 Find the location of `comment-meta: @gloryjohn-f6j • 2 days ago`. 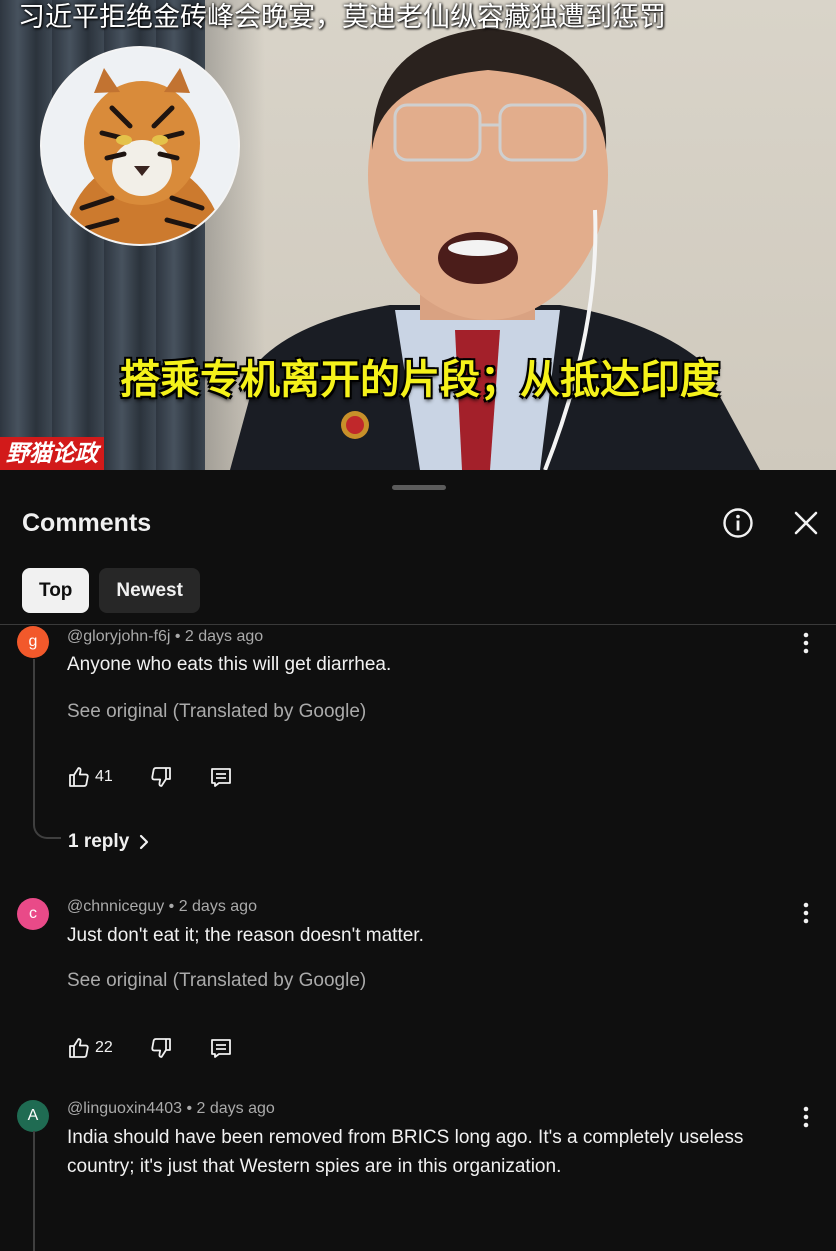

comment-meta: @gloryjohn-f6j • 2 days ago is located at coordinates (165, 636).